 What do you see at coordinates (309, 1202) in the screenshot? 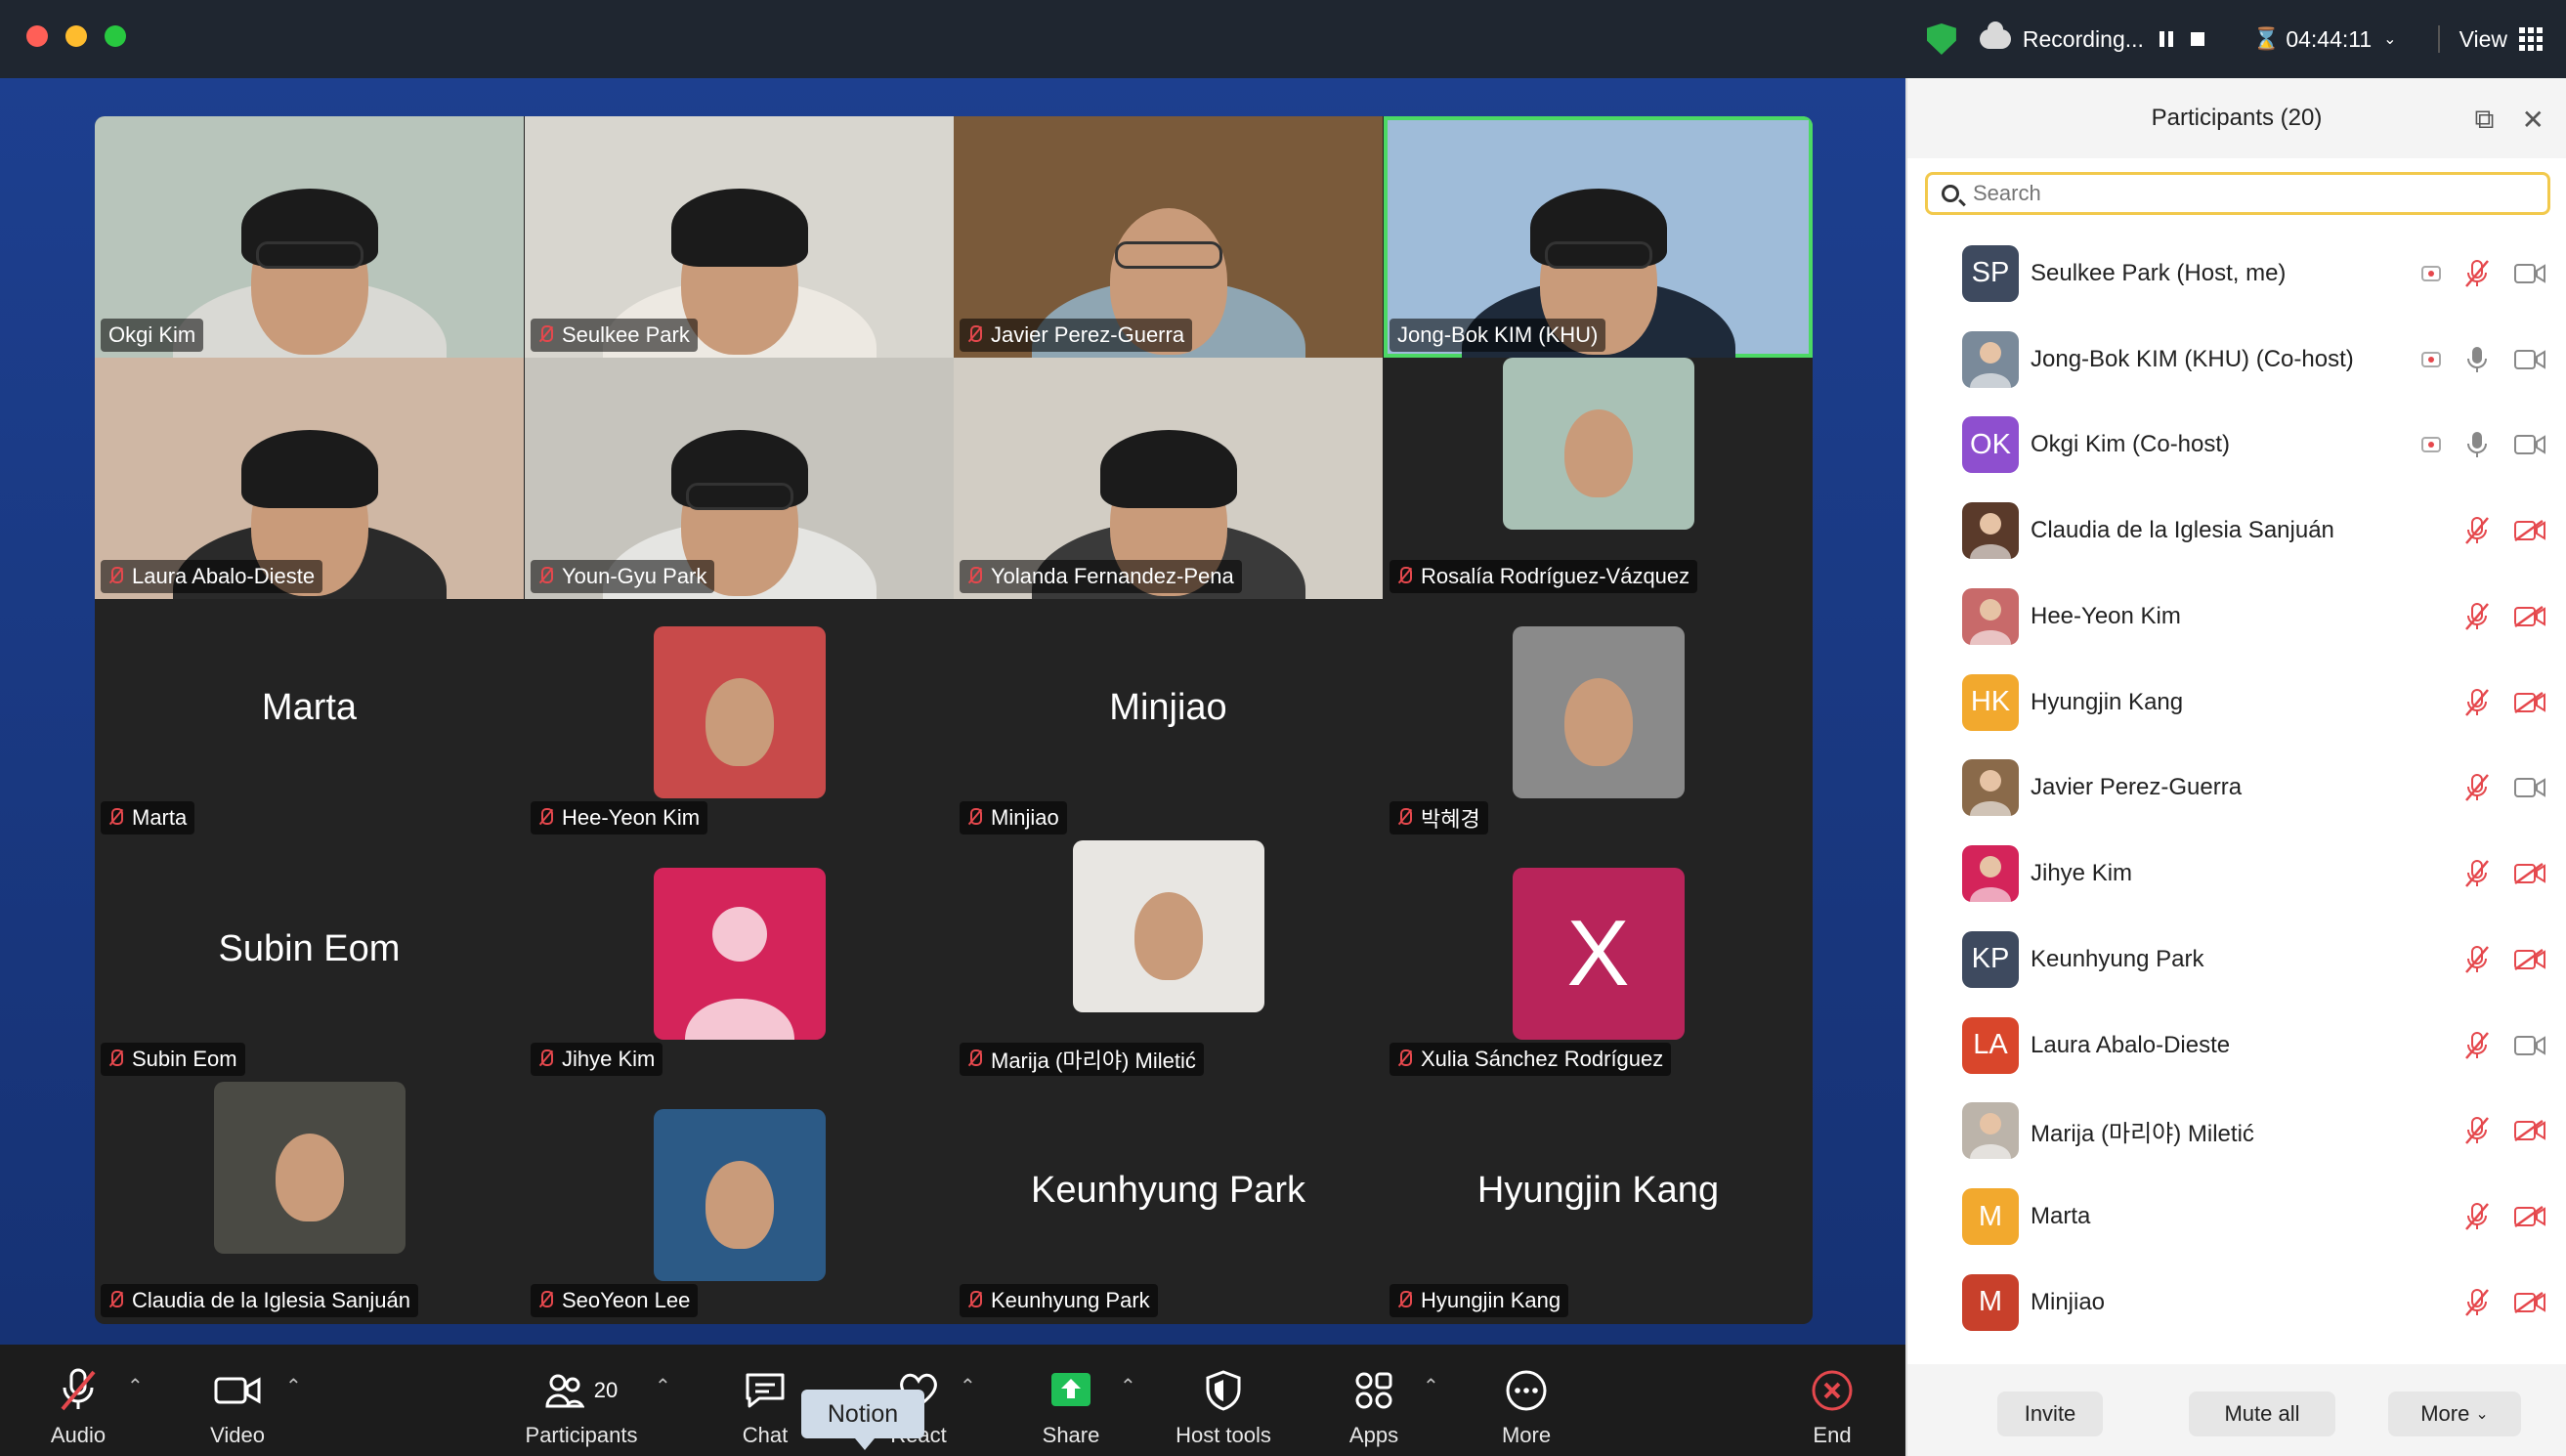
I see `video-tile: Claudia de la Iglesia Sanjuán` at bounding box center [309, 1202].